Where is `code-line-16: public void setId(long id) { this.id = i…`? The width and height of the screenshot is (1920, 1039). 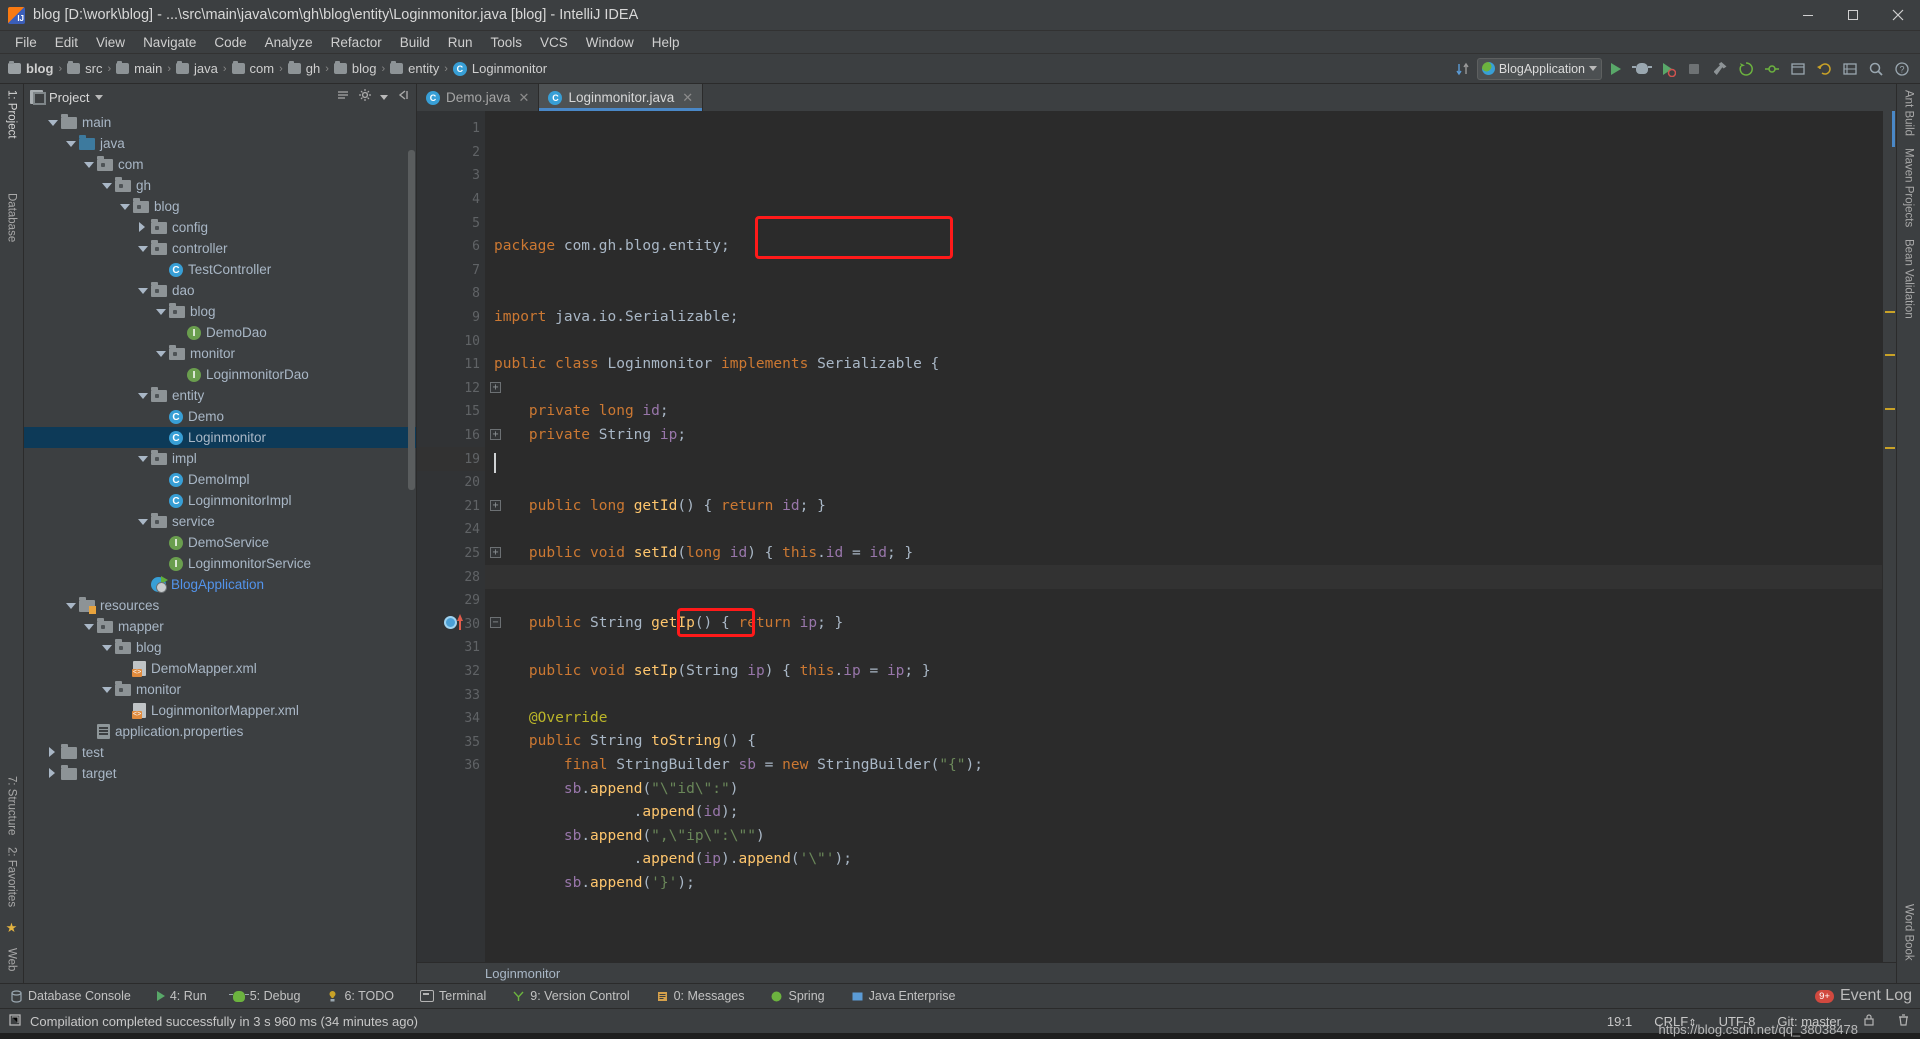 code-line-16: public void setId(long id) { this.id = i… is located at coordinates (1183, 554).